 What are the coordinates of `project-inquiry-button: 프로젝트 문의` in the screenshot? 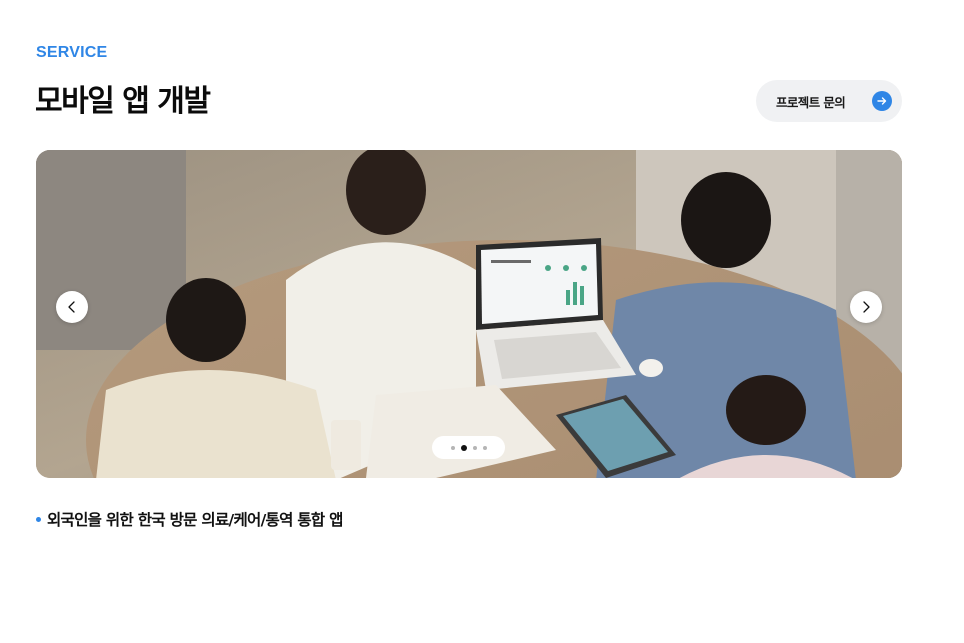 It's located at (829, 101).